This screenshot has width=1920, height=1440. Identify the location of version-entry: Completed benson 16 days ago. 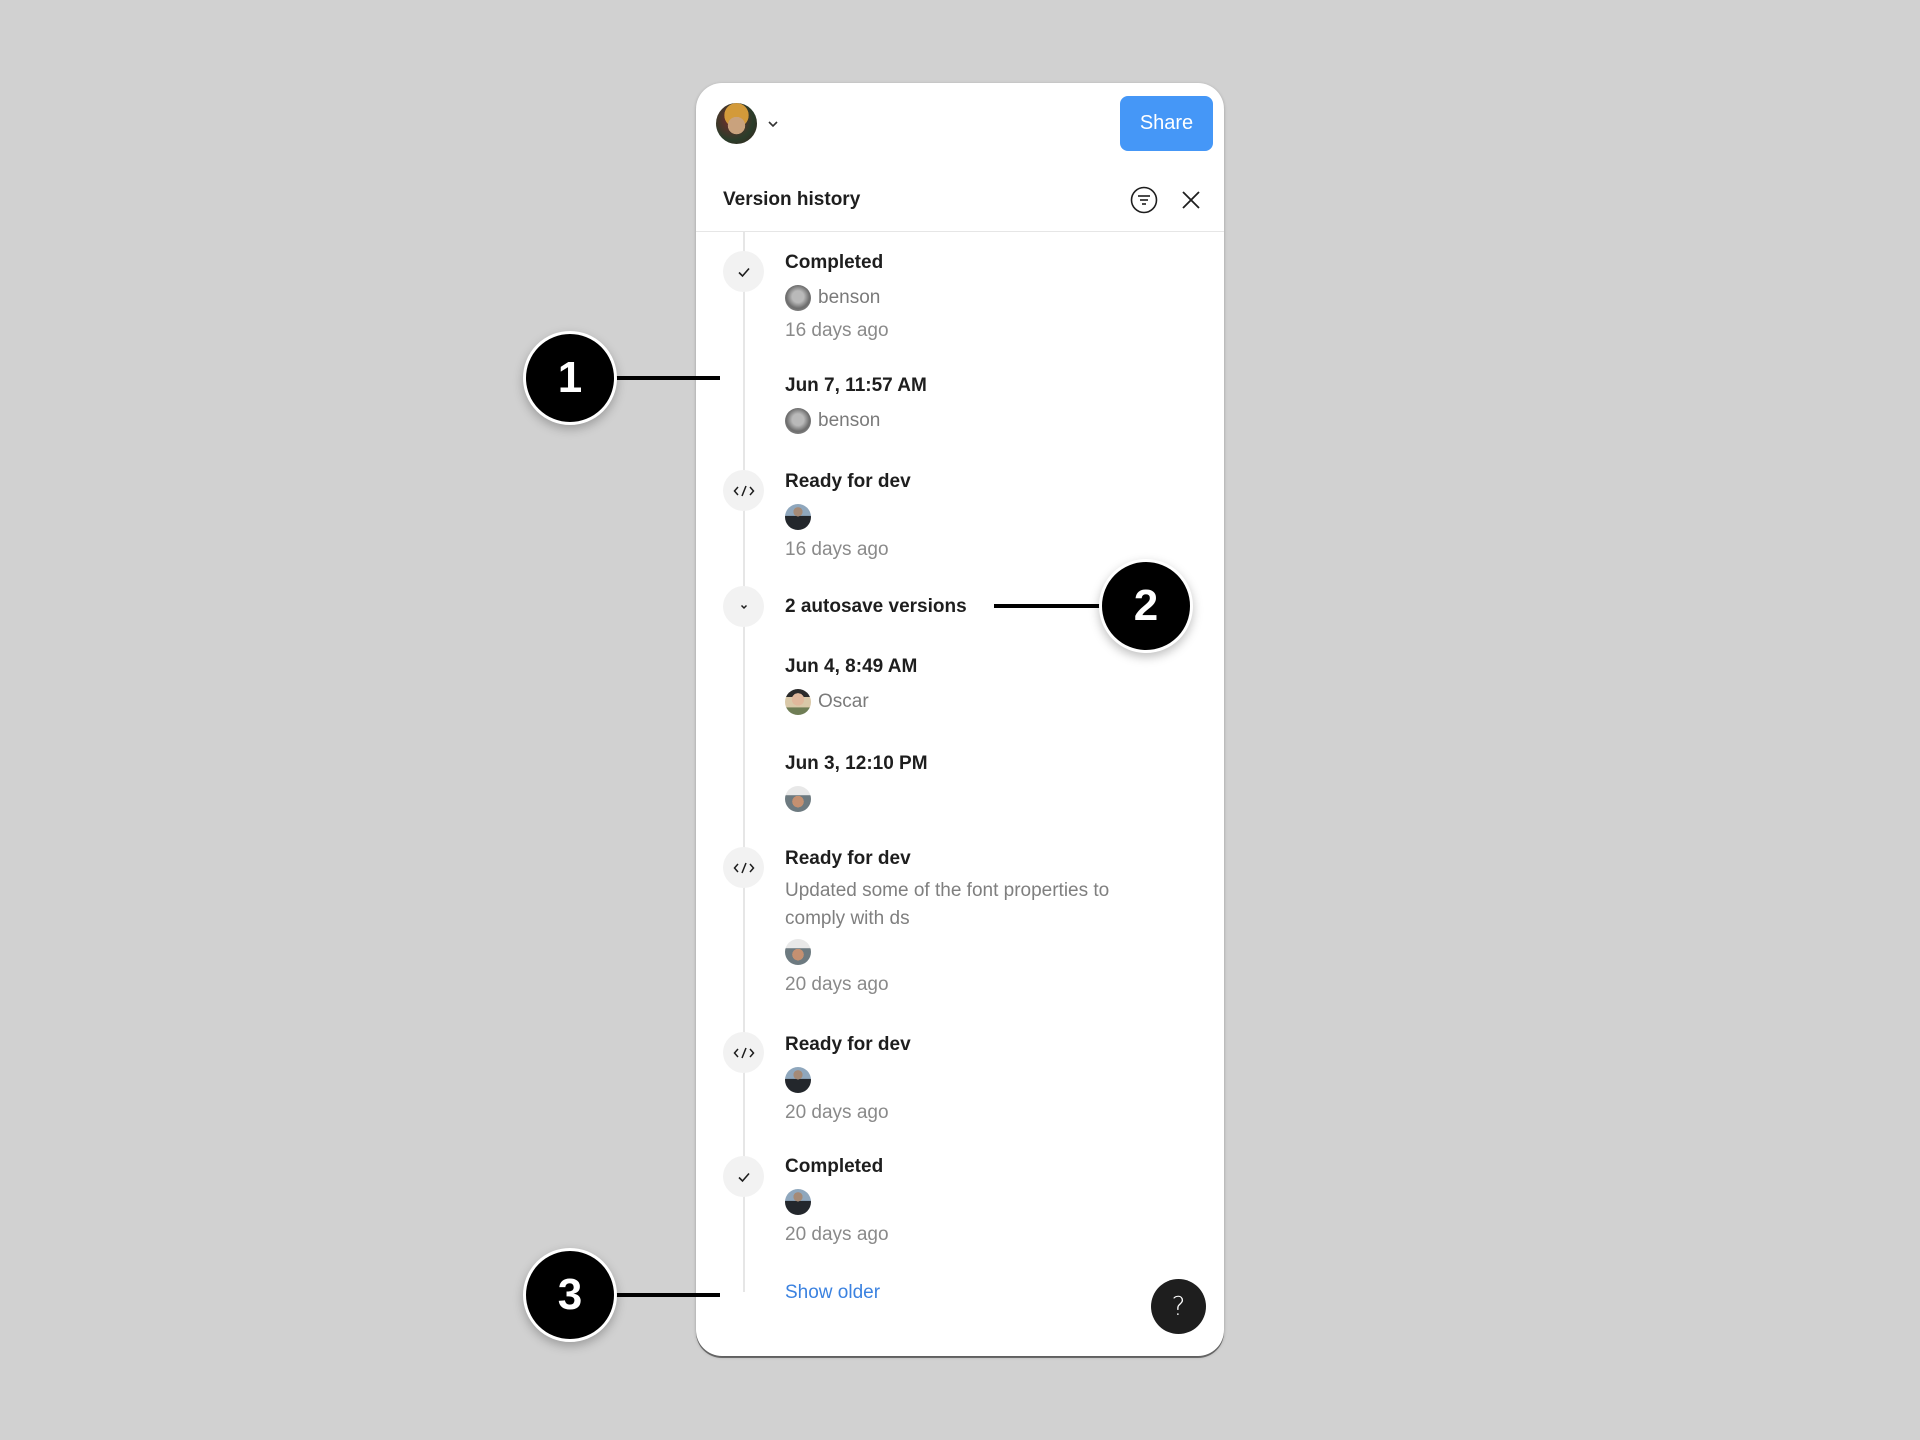
(995, 297).